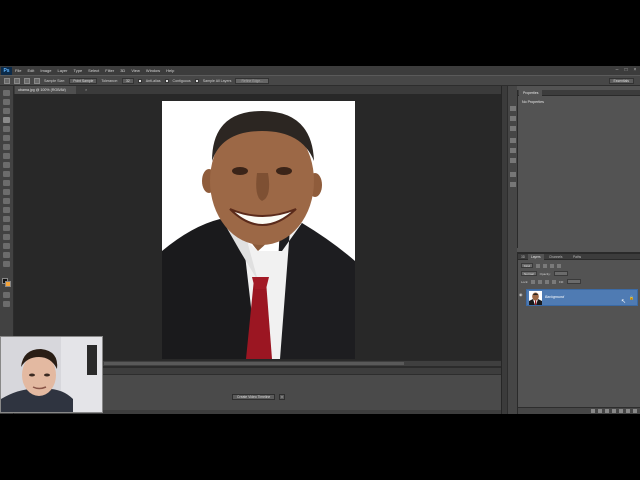 The width and height of the screenshot is (640, 480). What do you see at coordinates (6, 138) in the screenshot?
I see `eyedropper-tool-icon` at bounding box center [6, 138].